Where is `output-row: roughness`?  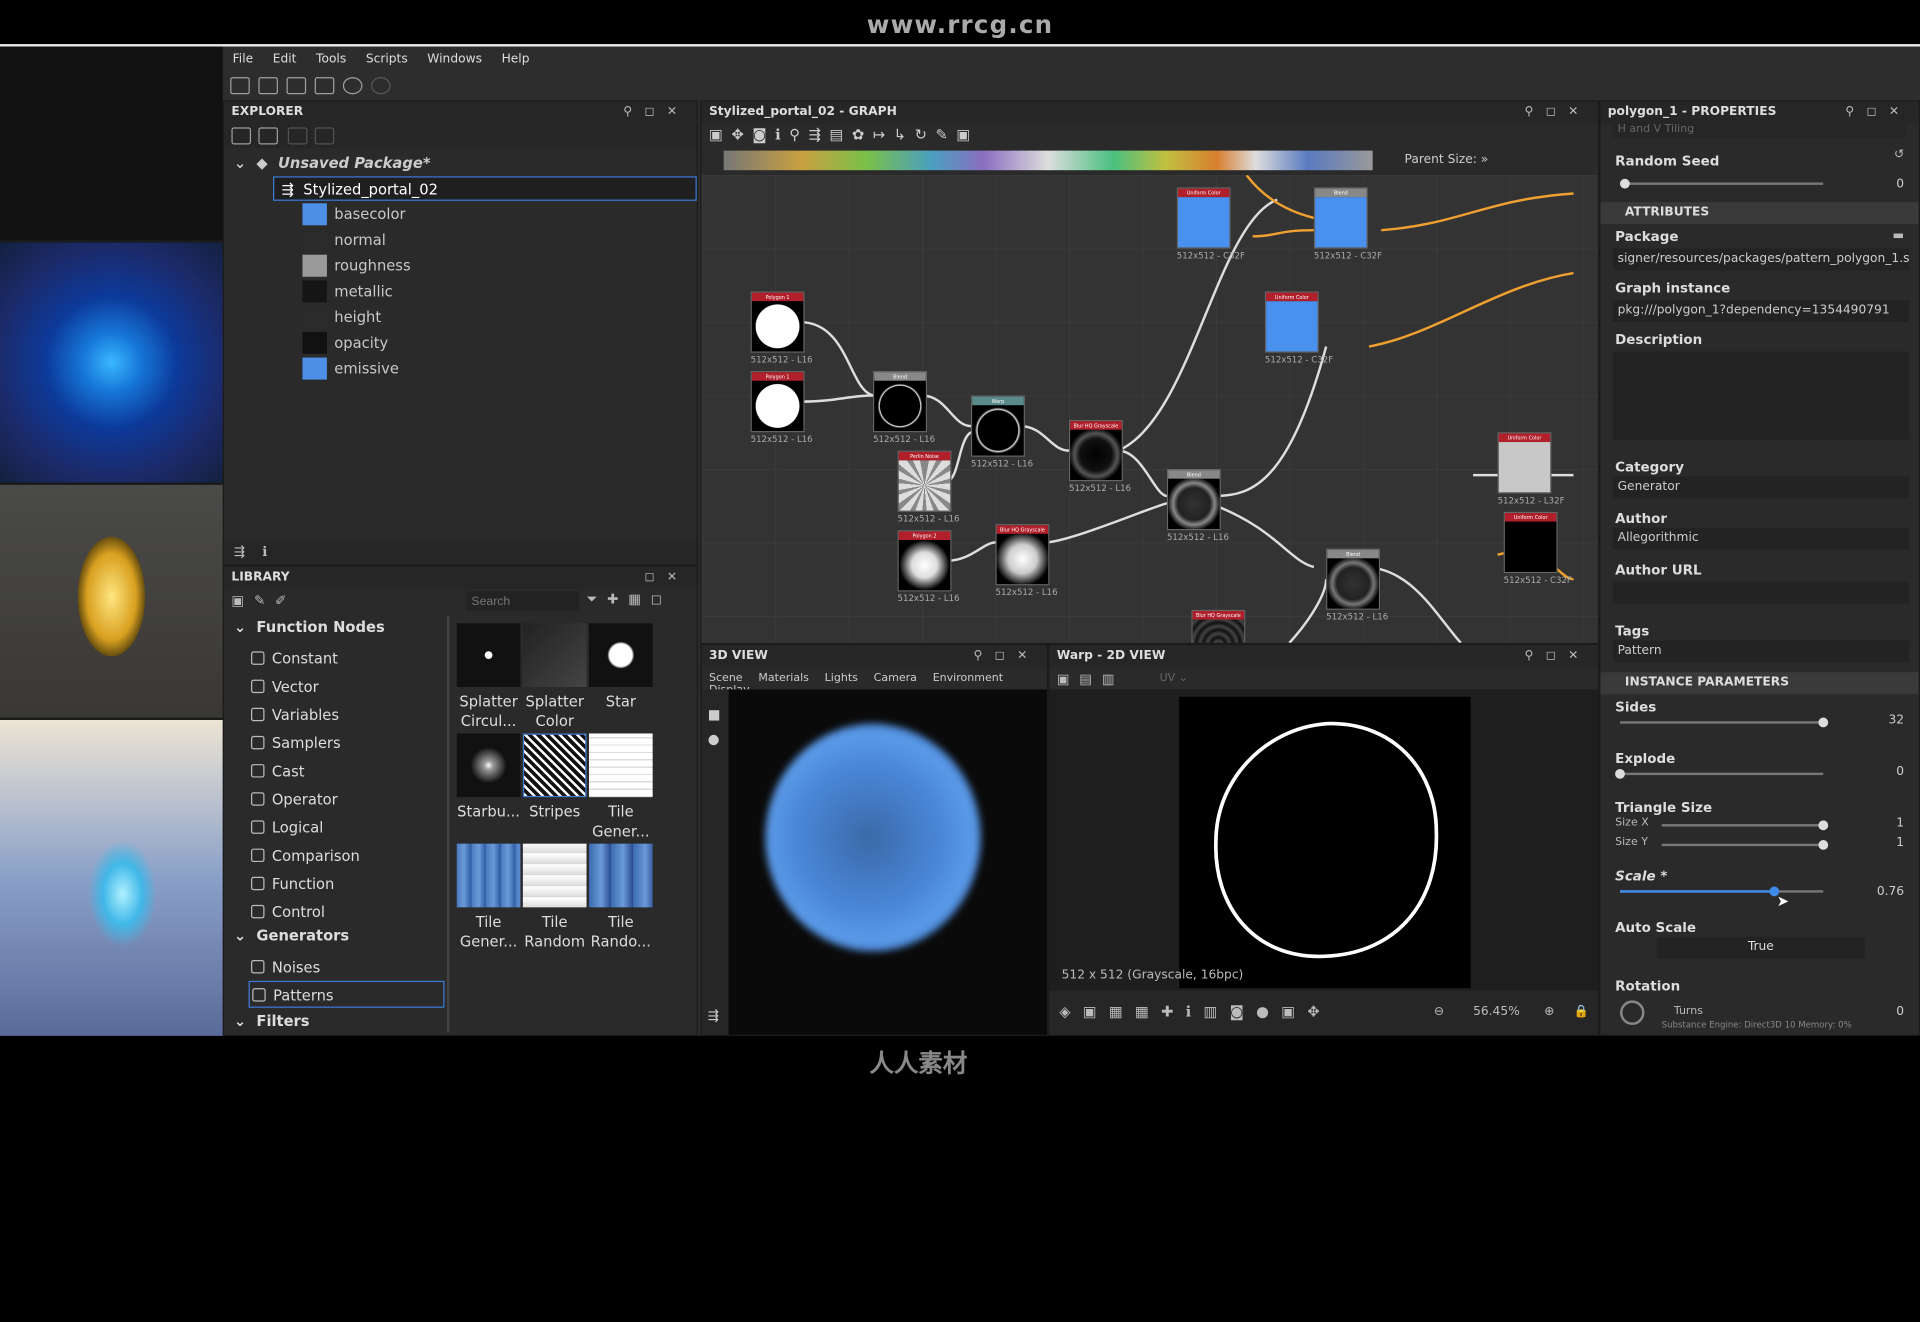 output-row: roughness is located at coordinates (485, 265).